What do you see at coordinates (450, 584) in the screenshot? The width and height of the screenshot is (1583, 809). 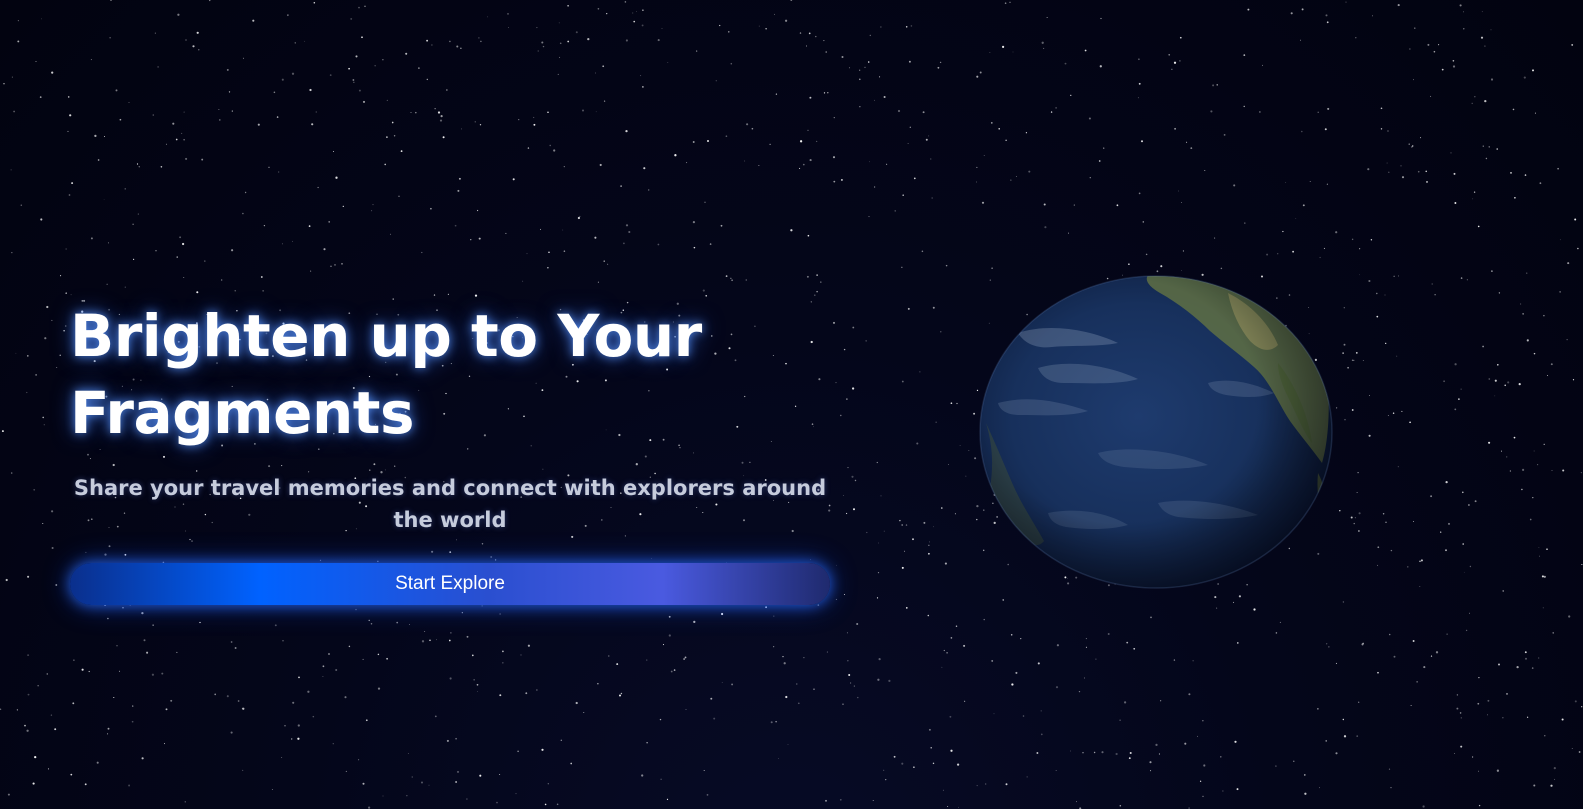 I see `start-explore-button: Start Explore` at bounding box center [450, 584].